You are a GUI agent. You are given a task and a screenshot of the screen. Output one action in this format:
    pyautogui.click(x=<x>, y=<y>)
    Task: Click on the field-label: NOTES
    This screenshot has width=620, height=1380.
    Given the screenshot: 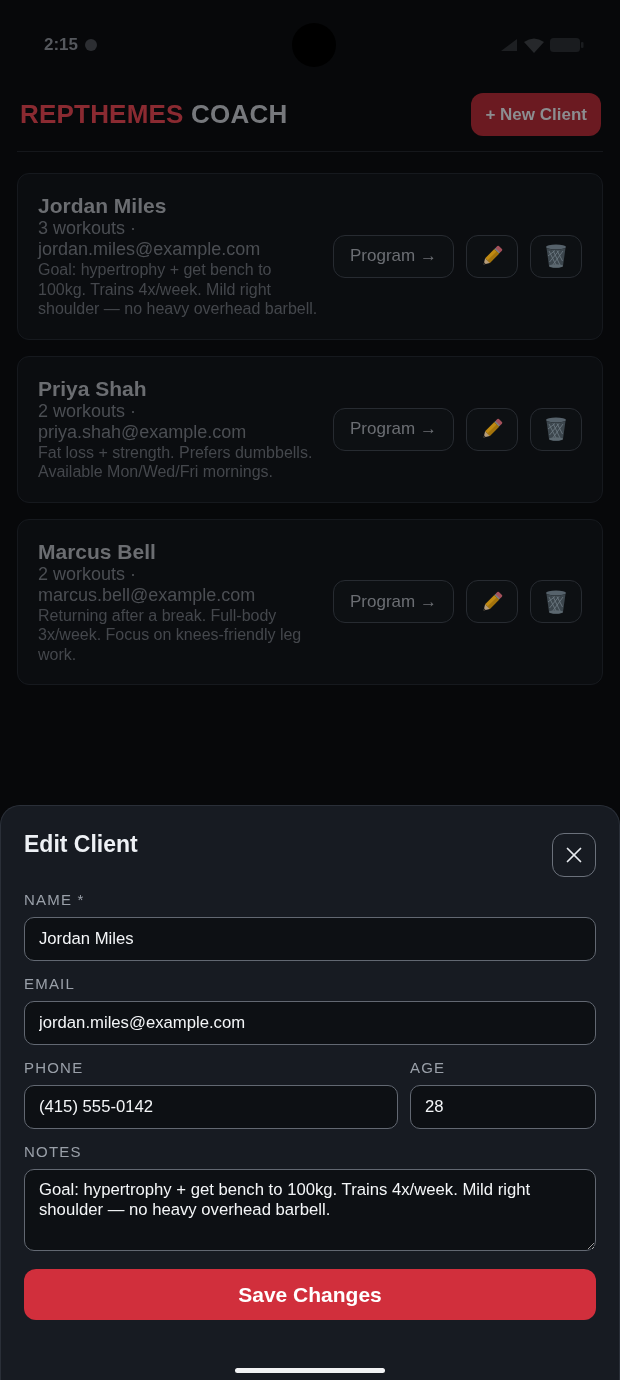 What is the action you would take?
    pyautogui.click(x=53, y=1152)
    